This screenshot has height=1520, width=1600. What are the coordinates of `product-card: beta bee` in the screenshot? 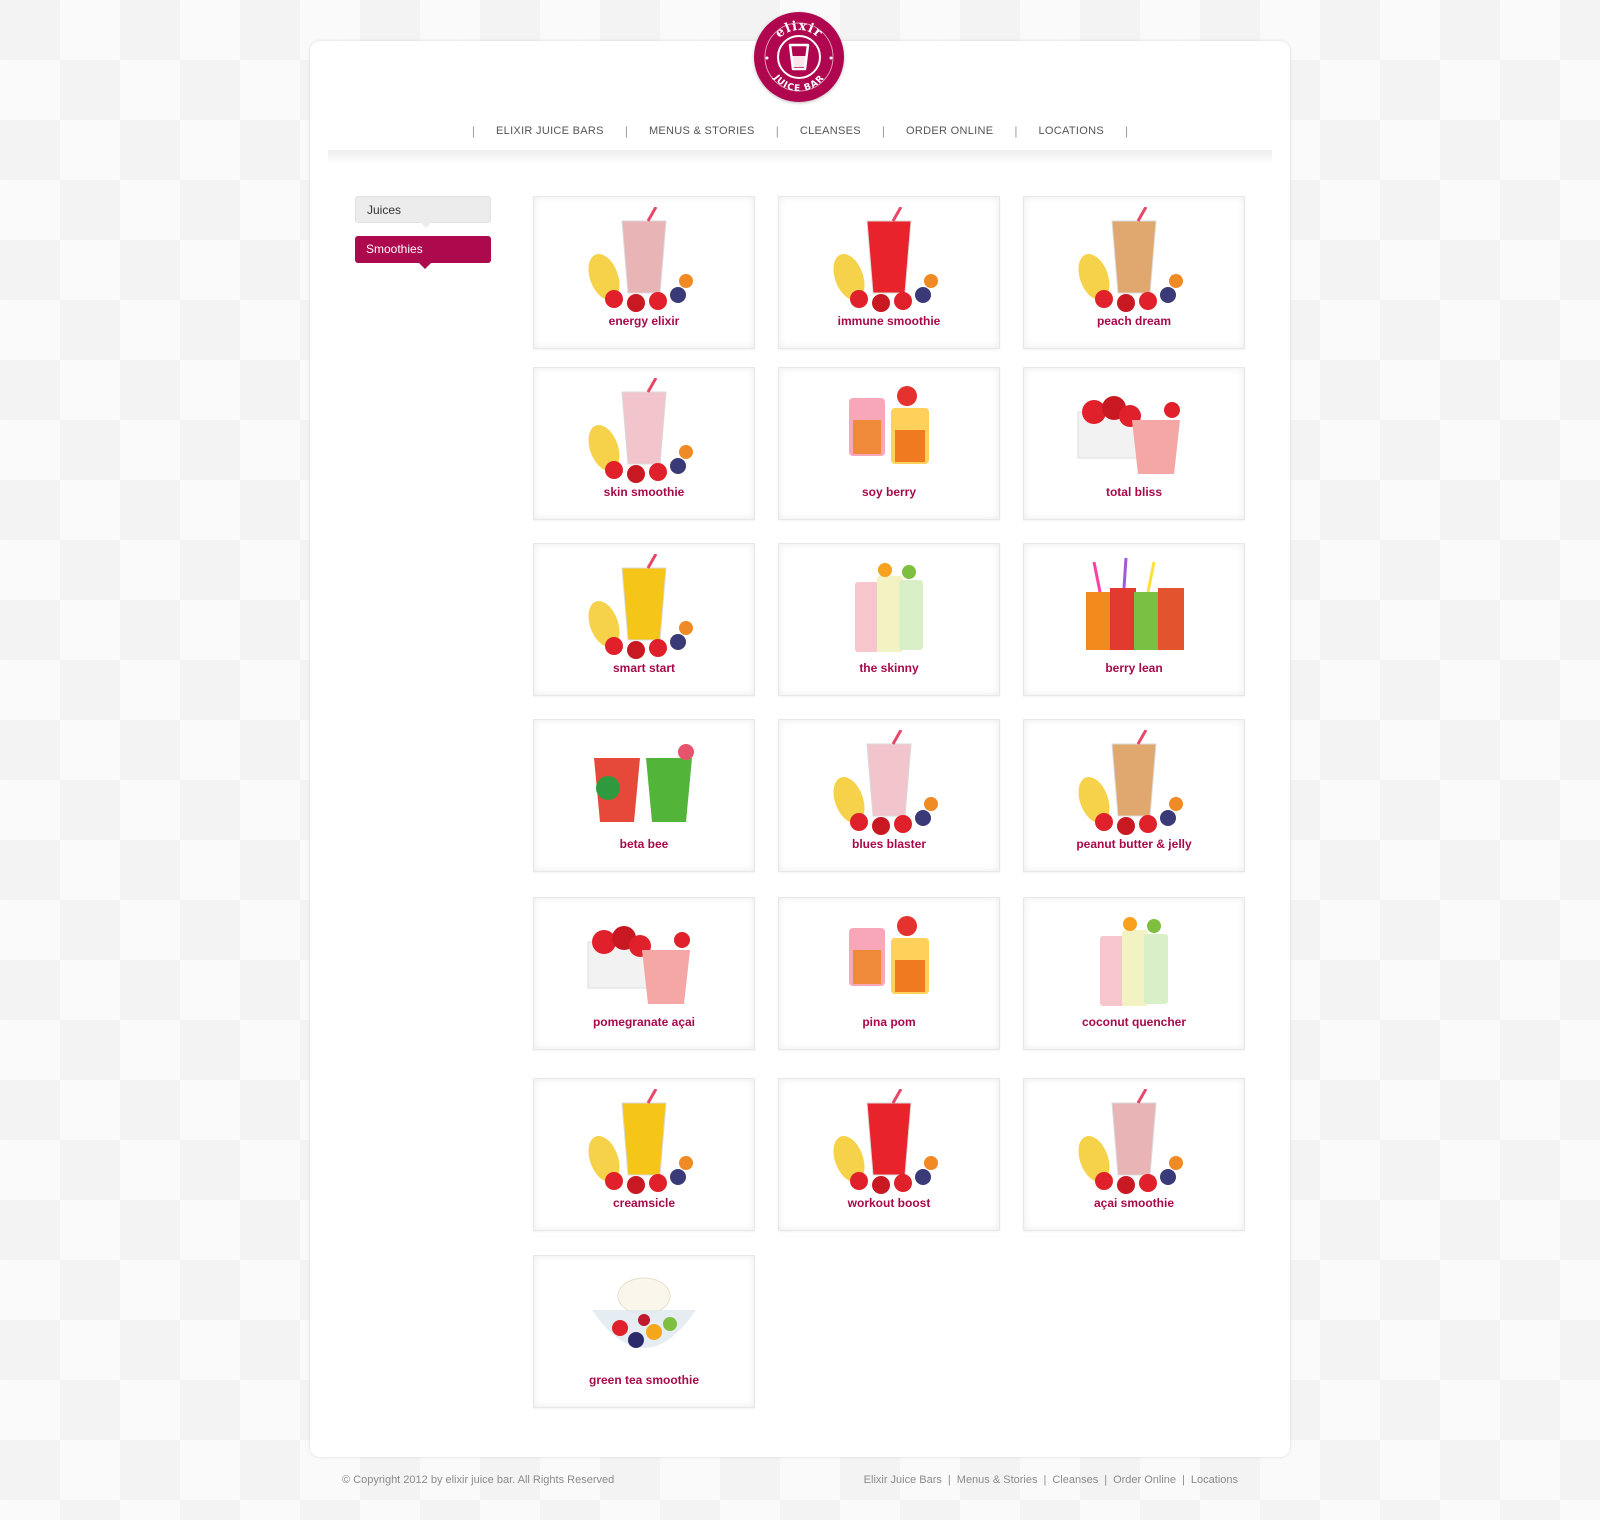 It's located at (644, 795).